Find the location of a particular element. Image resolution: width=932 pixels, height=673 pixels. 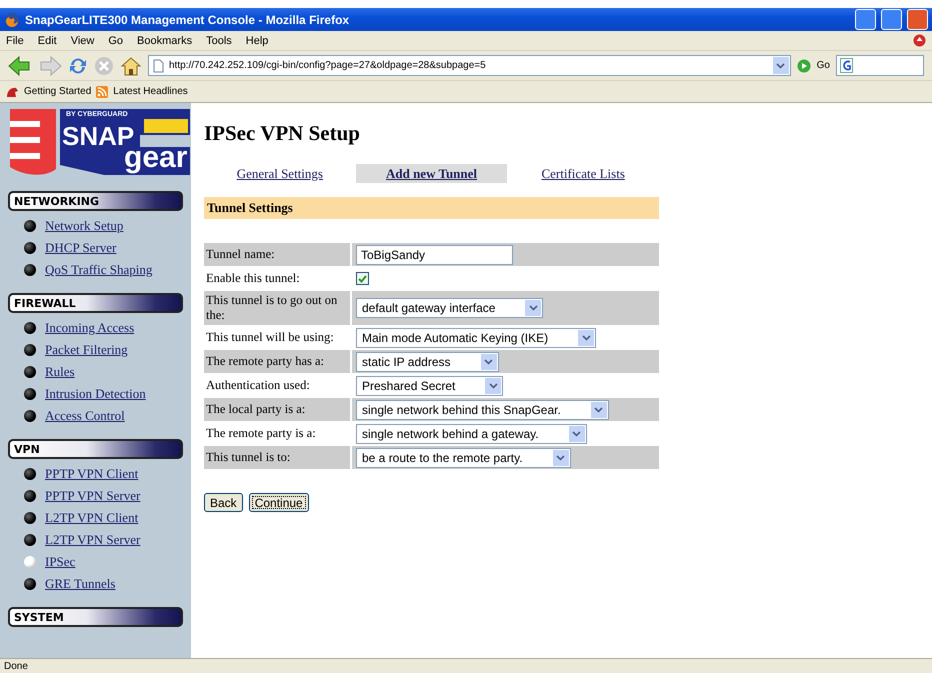

sidebar-link: Network Setup is located at coordinates (99, 226).